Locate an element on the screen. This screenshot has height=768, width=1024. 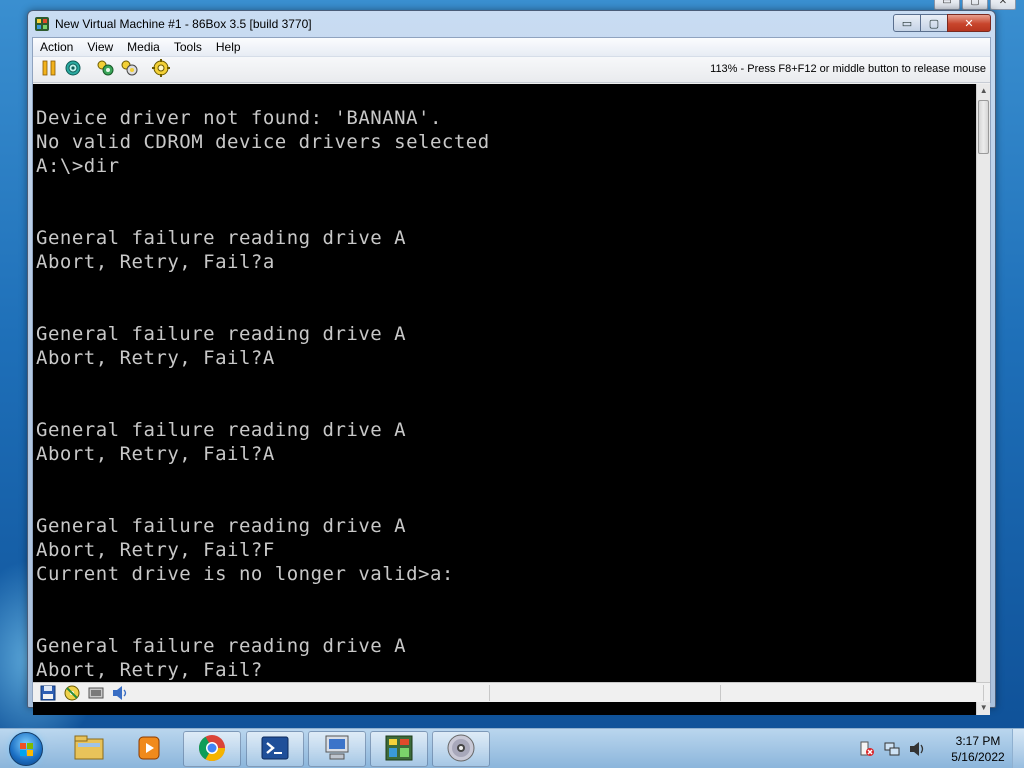
taskbar-explorer is located at coordinates (89, 749).